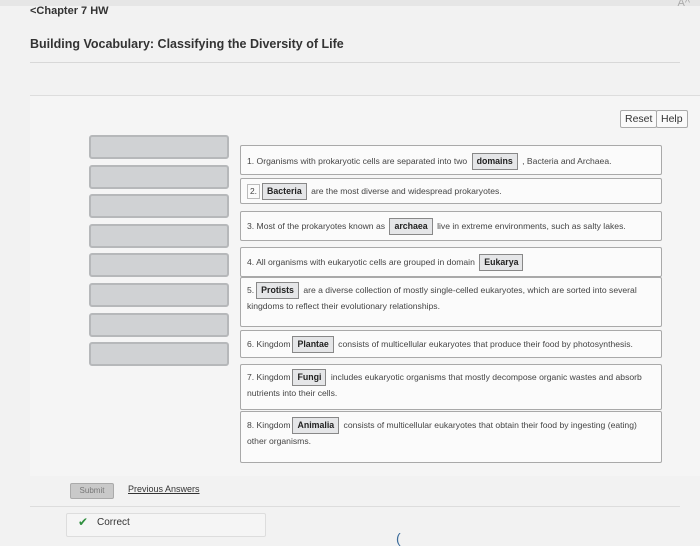 This screenshot has width=700, height=546. What do you see at coordinates (313, 344) in the screenshot?
I see `answer-label: Plantae` at bounding box center [313, 344].